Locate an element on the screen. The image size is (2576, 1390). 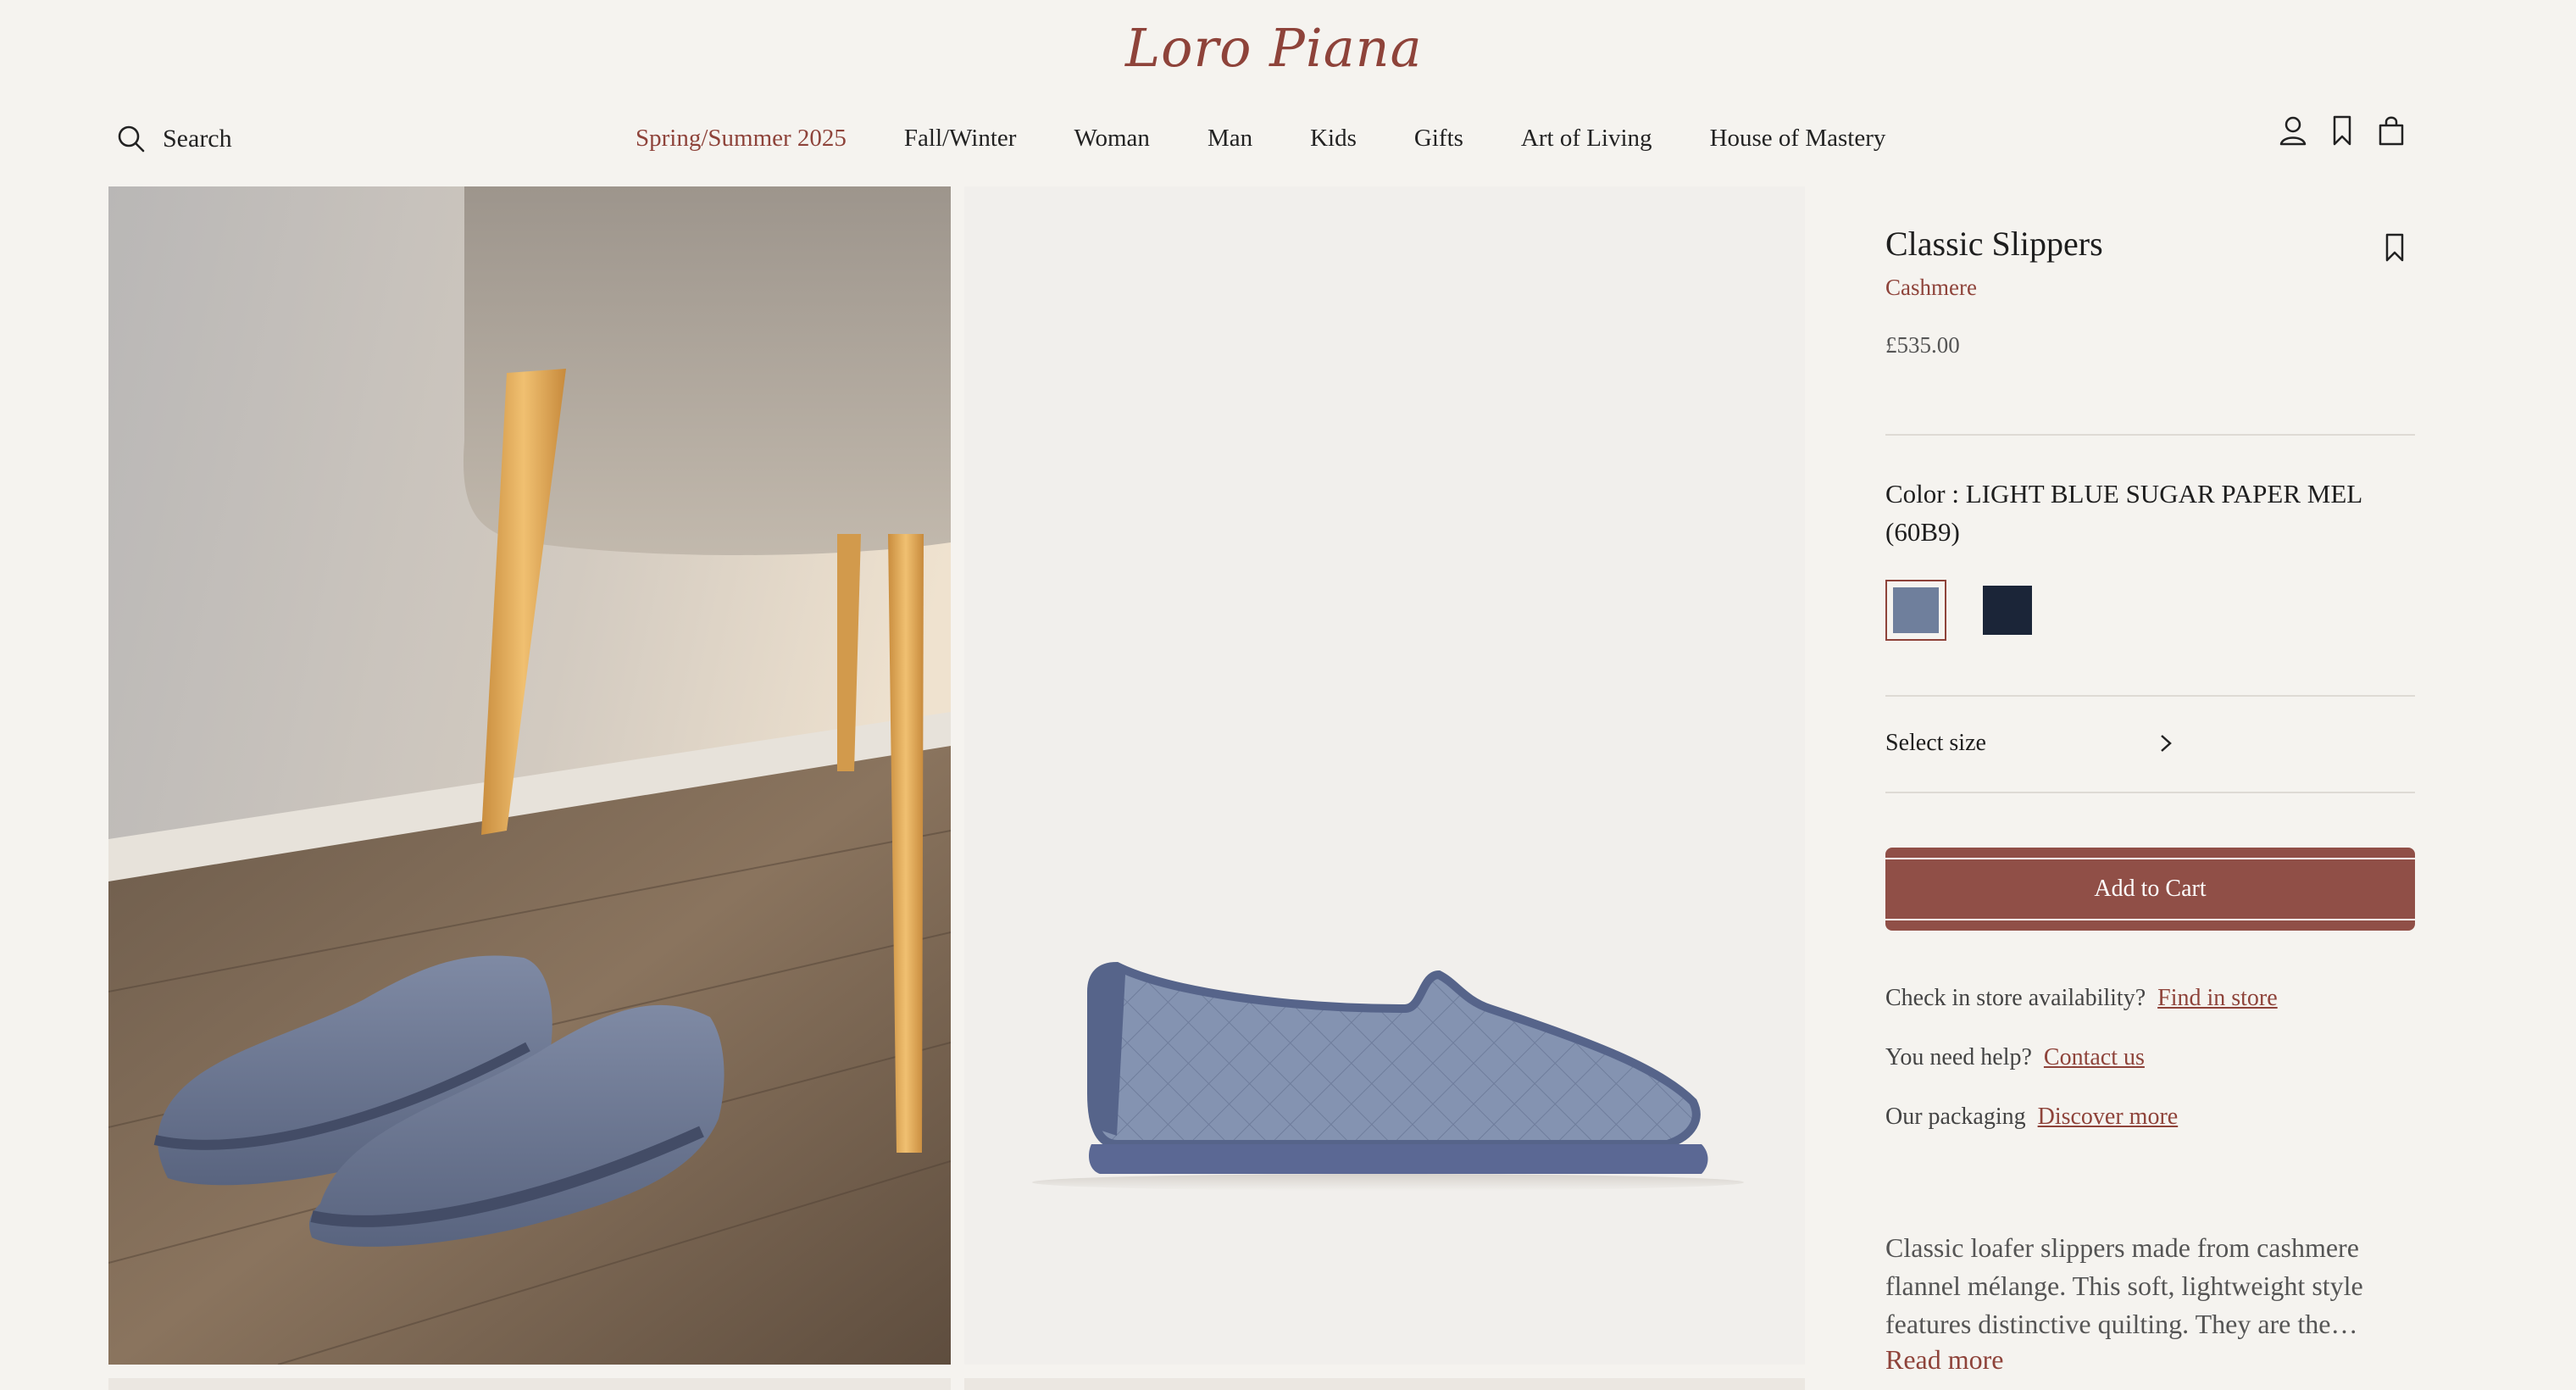
swatch-light-blue is located at coordinates (1915, 610).